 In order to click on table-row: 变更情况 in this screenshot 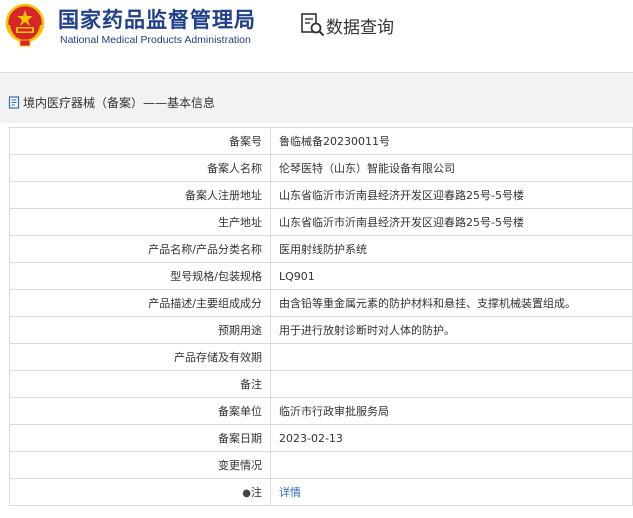, I will do `click(321, 465)`.